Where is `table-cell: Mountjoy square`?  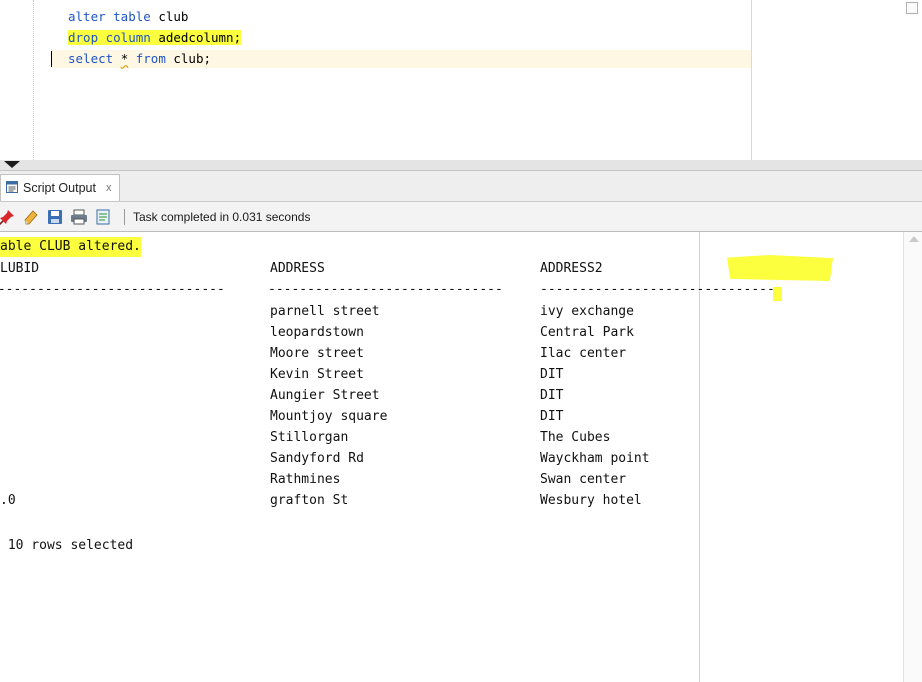 table-cell: Mountjoy square is located at coordinates (329, 416).